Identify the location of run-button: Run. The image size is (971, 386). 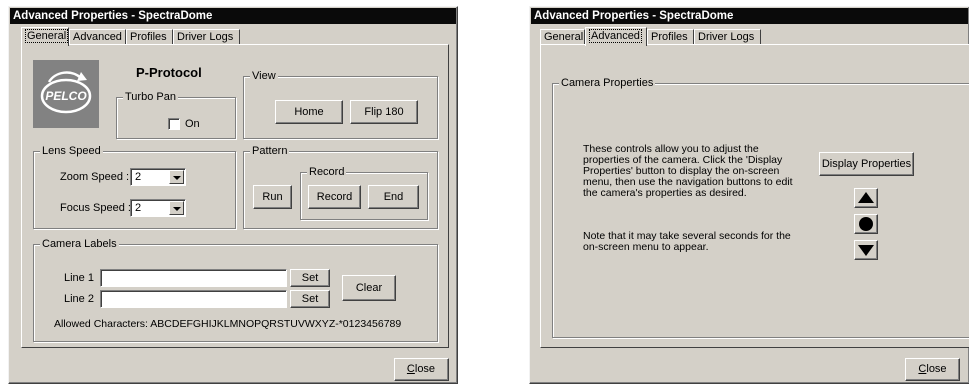
(272, 197).